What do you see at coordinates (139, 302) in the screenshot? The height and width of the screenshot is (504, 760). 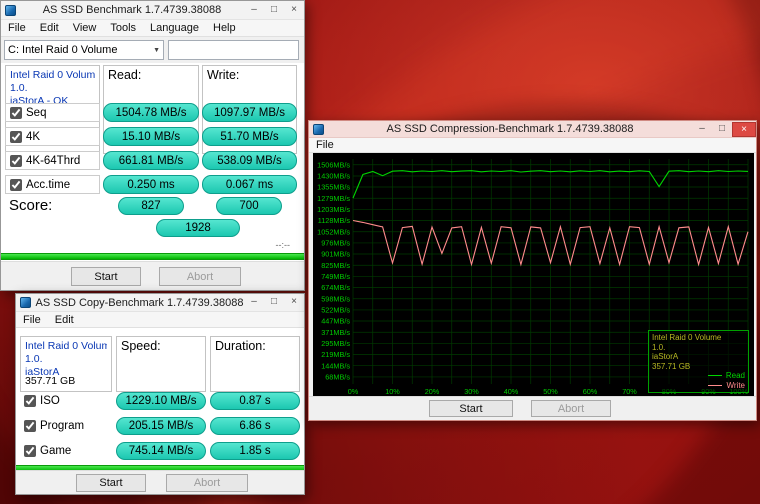 I see `window-title: AS SSD Copy-Benchmark 1.7.4739.38088` at bounding box center [139, 302].